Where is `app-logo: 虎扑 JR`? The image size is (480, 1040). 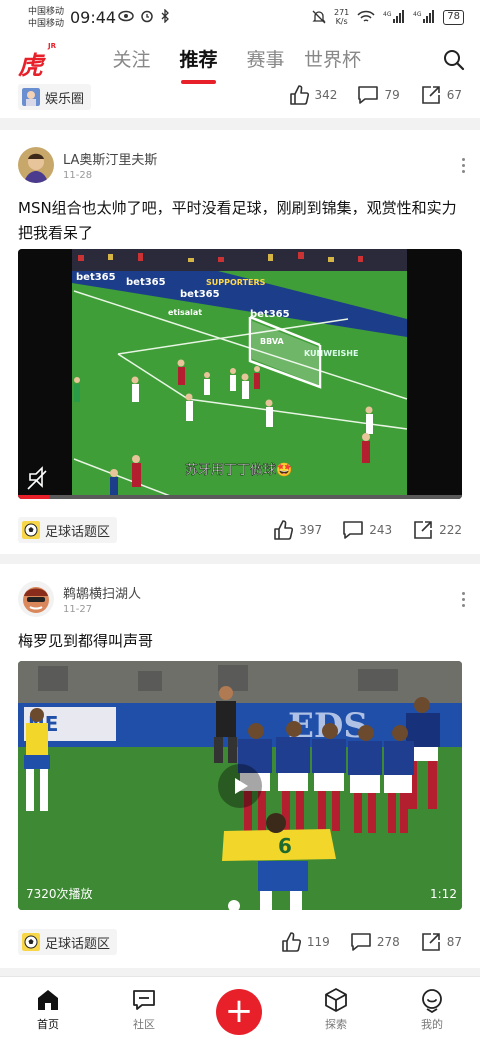
app-logo: 虎扑 JR is located at coordinates (39, 79).